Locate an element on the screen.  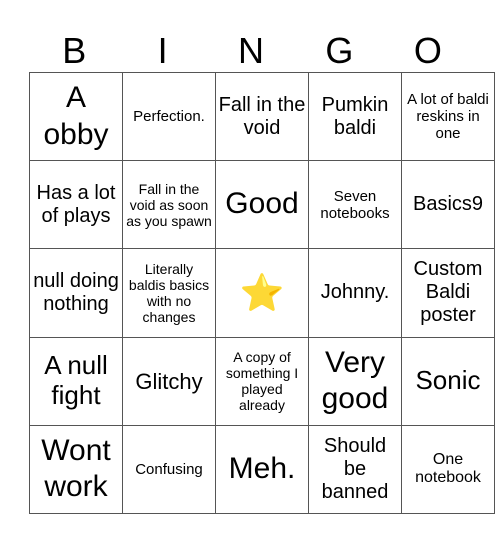
bingo-cell: Literally baldis basics with no changes is located at coordinates (169, 293).